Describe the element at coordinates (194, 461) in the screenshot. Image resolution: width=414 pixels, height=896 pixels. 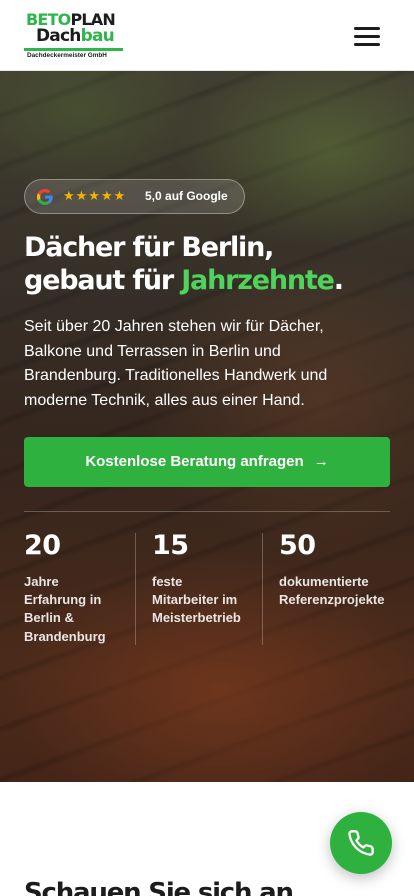
I see `cta-label: Kostenlose Beratung anfragen` at that location.